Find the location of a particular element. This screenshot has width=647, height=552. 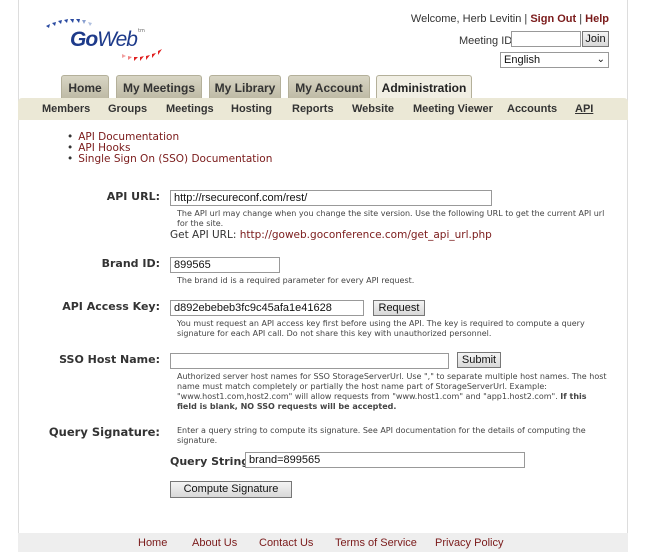

logo-tm: tm is located at coordinates (141, 31).